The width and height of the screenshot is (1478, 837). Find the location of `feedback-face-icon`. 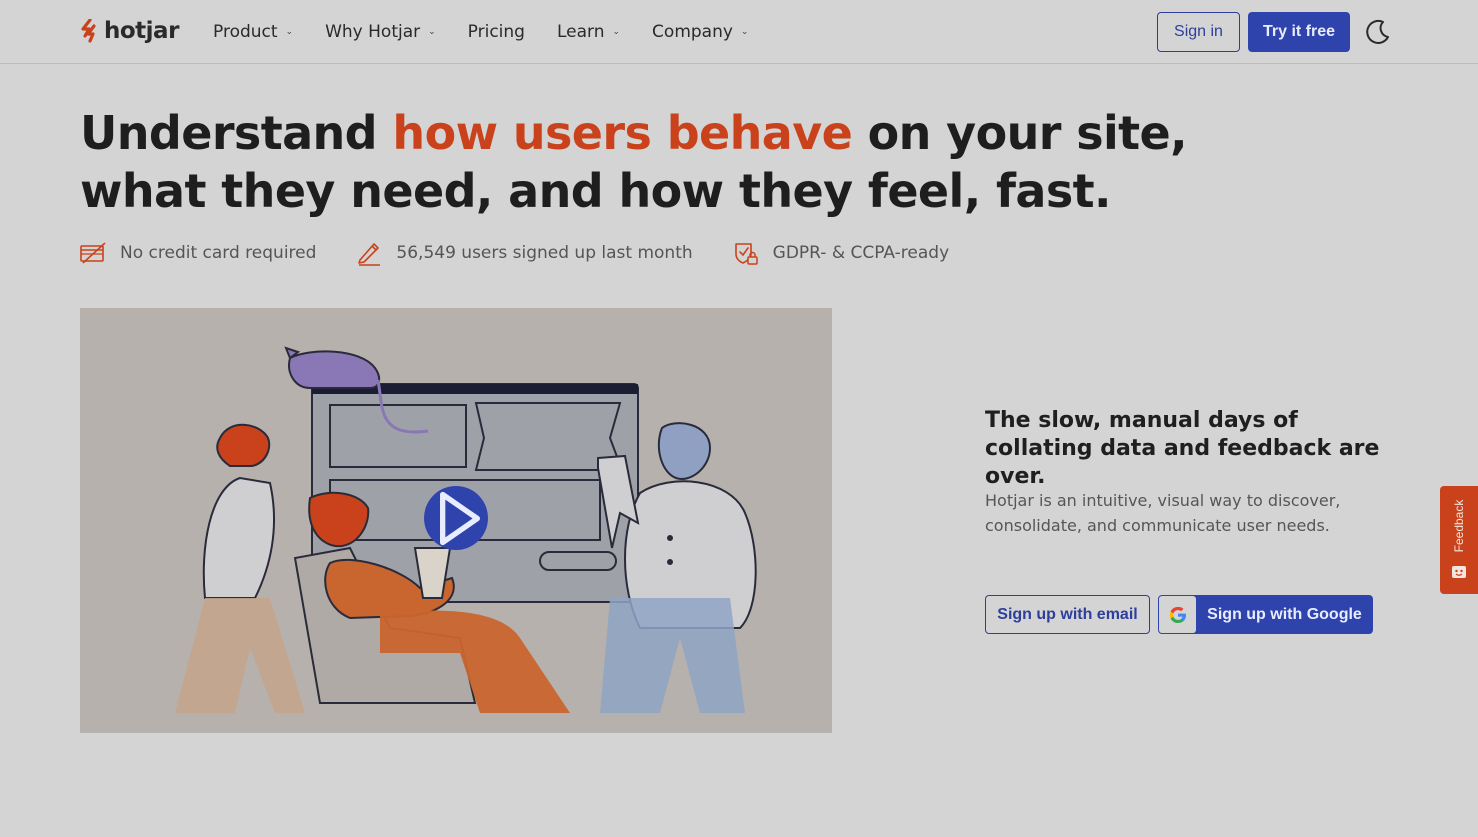

feedback-face-icon is located at coordinates (1459, 572).